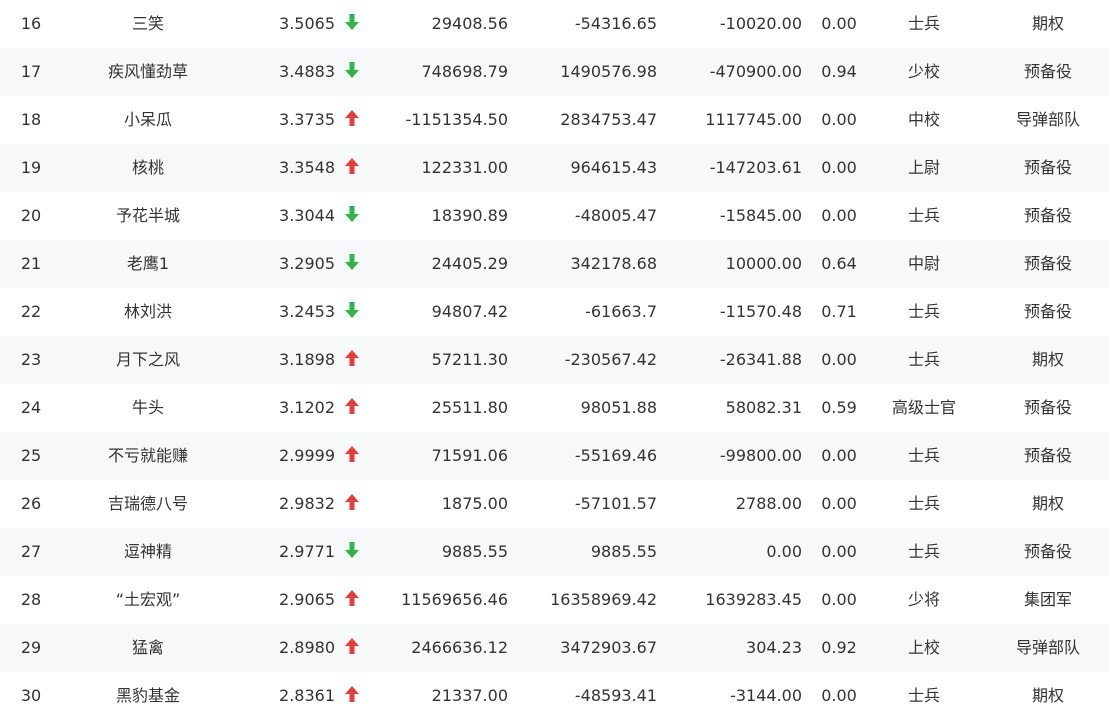 The height and width of the screenshot is (724, 1109). What do you see at coordinates (31, 23) in the screenshot?
I see `rank-cell: 16` at bounding box center [31, 23].